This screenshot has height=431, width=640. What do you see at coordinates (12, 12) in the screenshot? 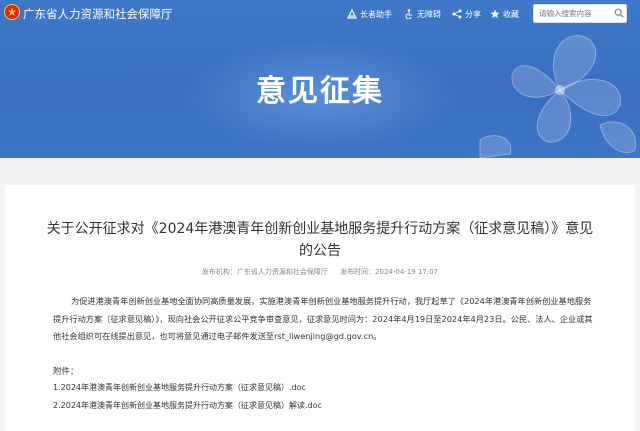
I see `government-emblem-icon` at bounding box center [12, 12].